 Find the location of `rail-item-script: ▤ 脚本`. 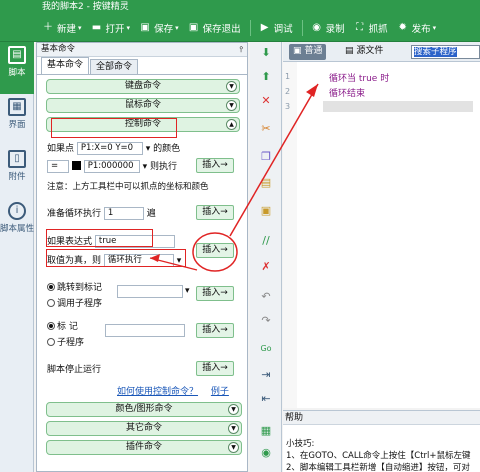

rail-item-script: ▤ 脚本 is located at coordinates (17, 68).